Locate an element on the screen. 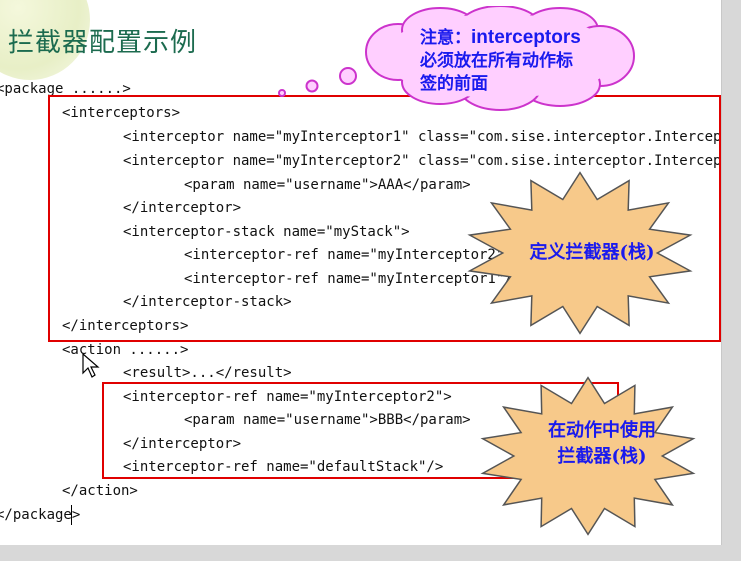 This screenshot has width=741, height=561. use-star-label-line1: 在动作中使用 is located at coordinates (602, 430).